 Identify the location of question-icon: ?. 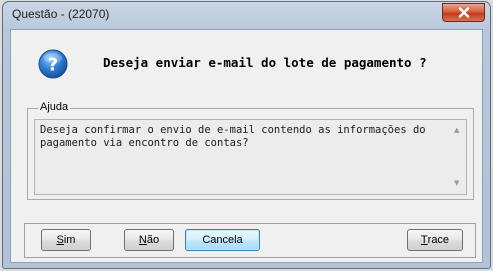
(53, 64).